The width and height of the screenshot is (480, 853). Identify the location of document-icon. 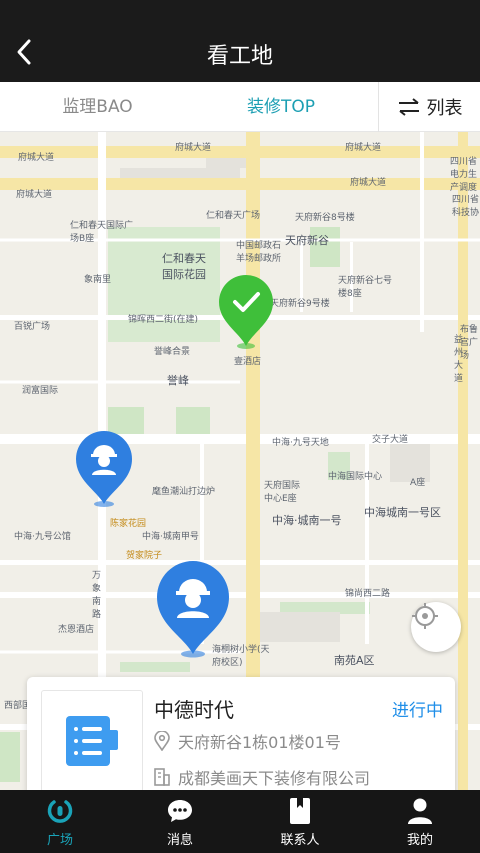
(92, 741).